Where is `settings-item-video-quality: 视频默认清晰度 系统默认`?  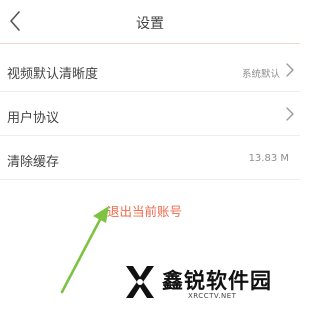 settings-item-video-quality: 视频默认清晰度 系统默认 is located at coordinates (150, 70).